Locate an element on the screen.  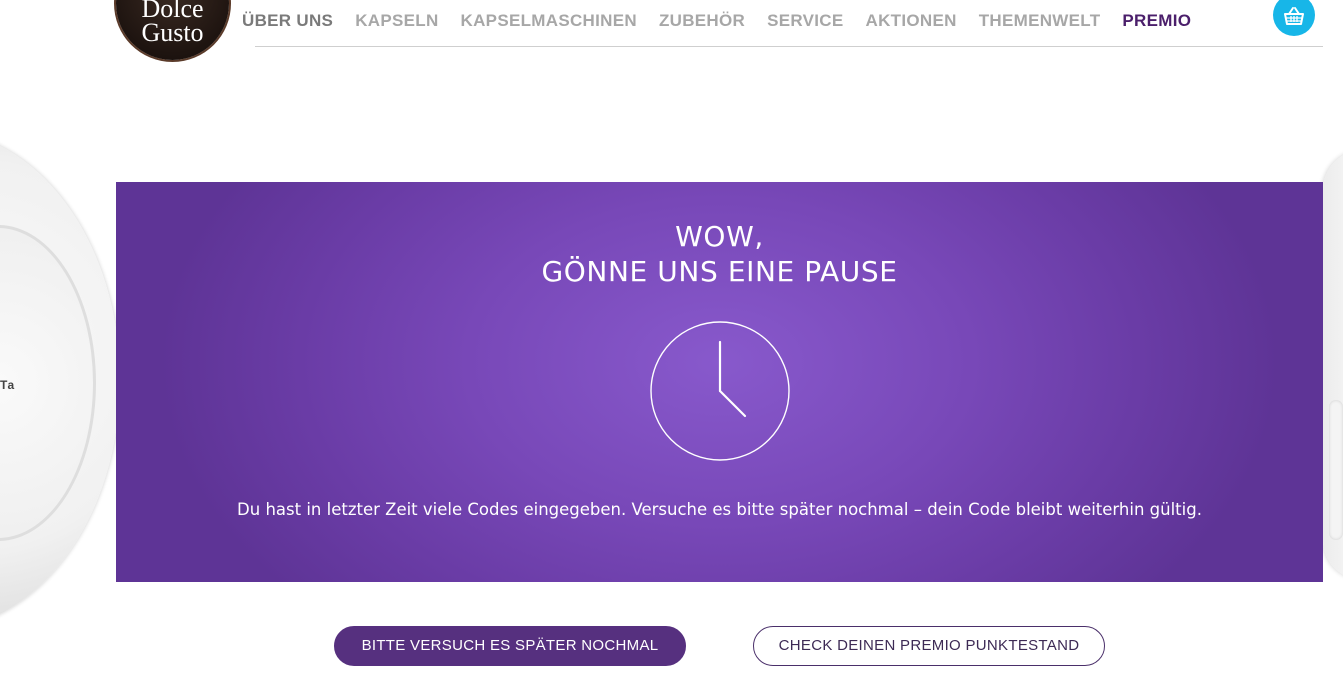
header-divider is located at coordinates (789, 46).